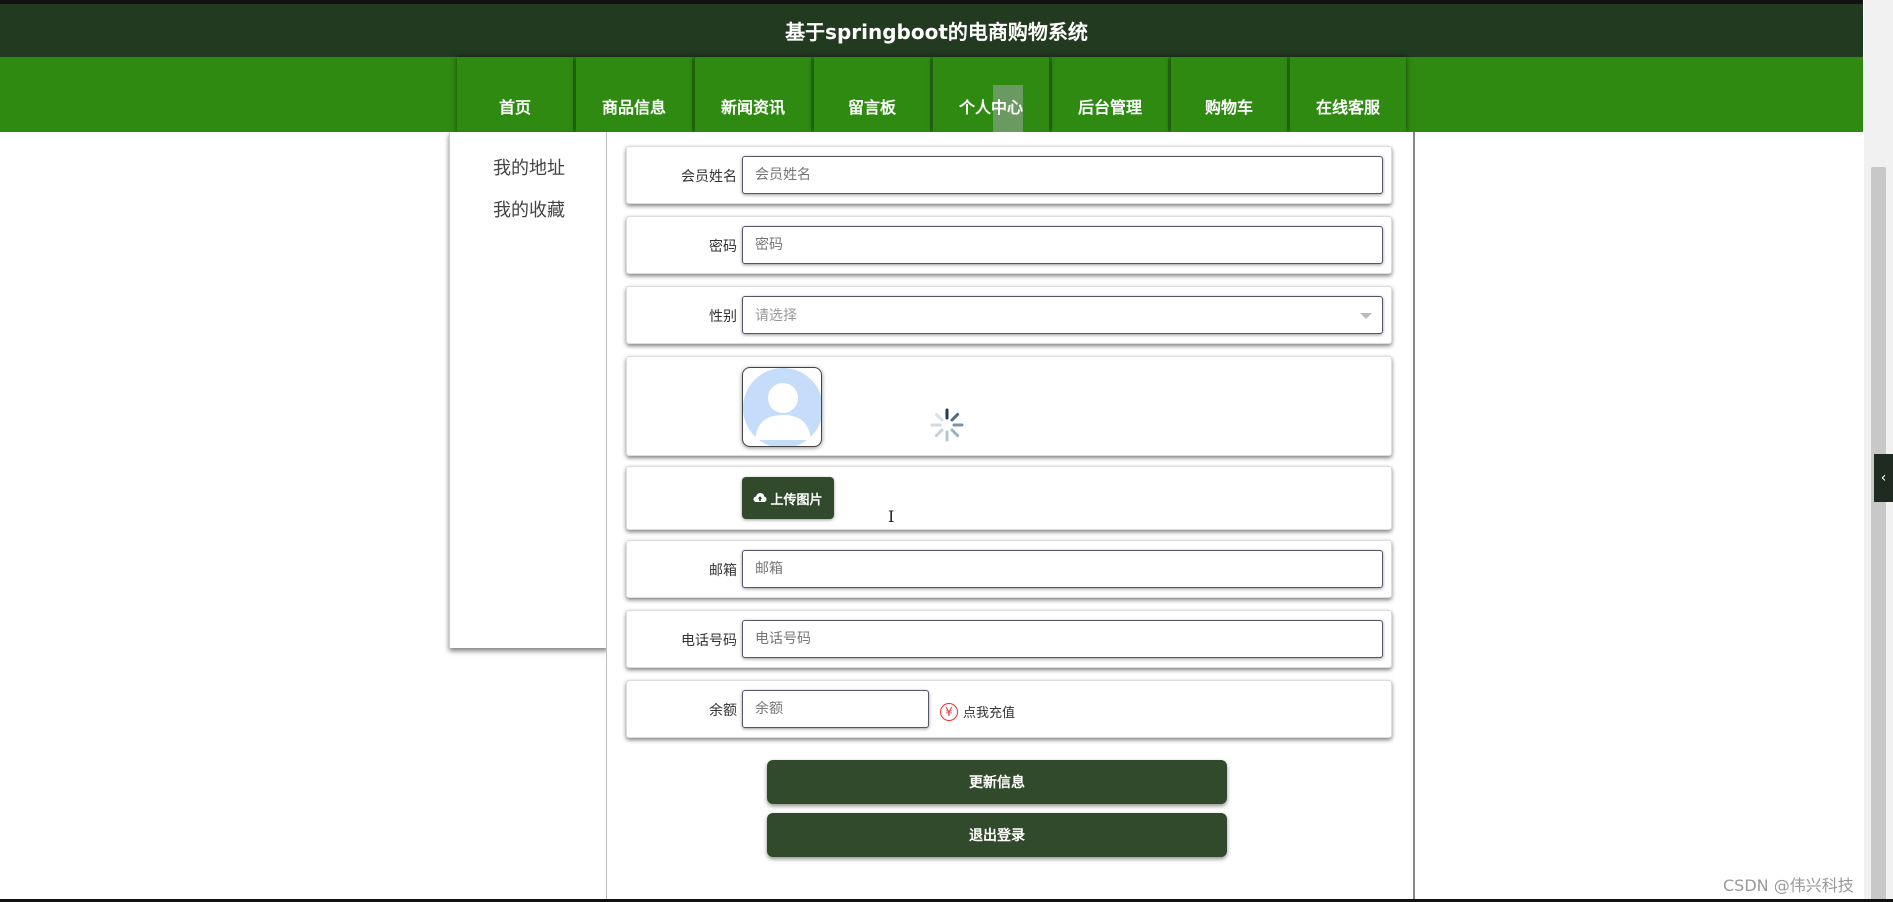  I want to click on form-row-email: 邮箱, so click(1009, 569).